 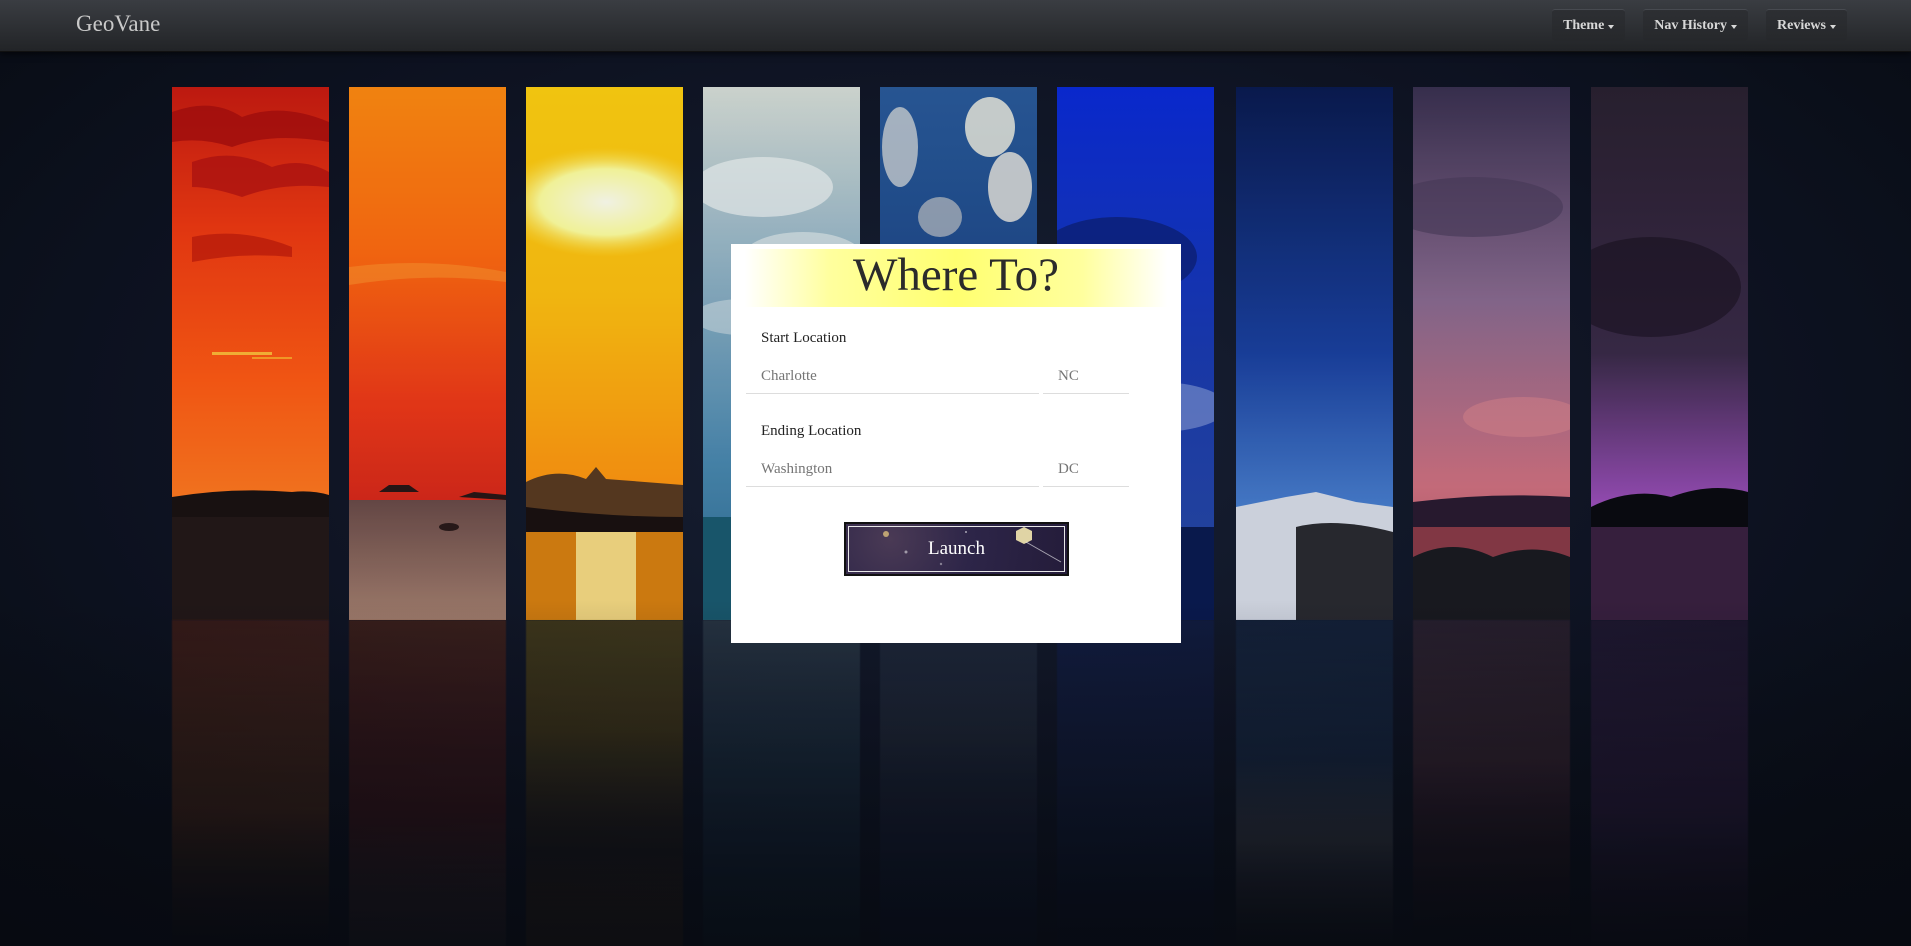 I want to click on nav-theme-dropdown: Theme, so click(x=1589, y=25).